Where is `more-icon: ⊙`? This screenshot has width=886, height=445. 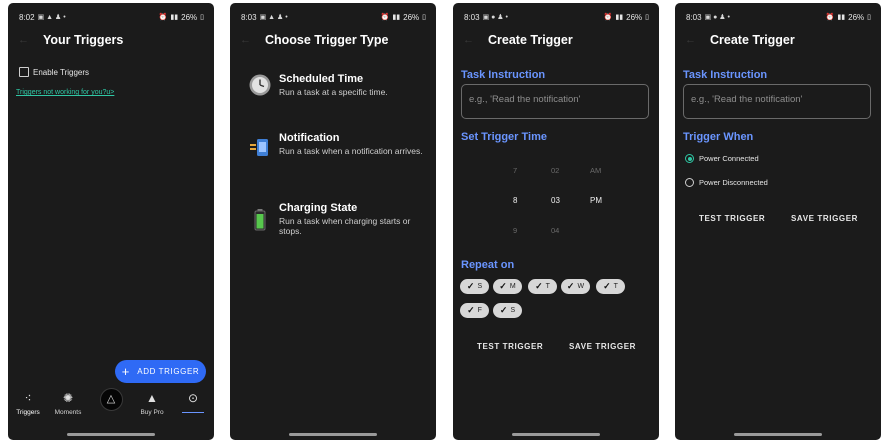 more-icon: ⊙ is located at coordinates (193, 398).